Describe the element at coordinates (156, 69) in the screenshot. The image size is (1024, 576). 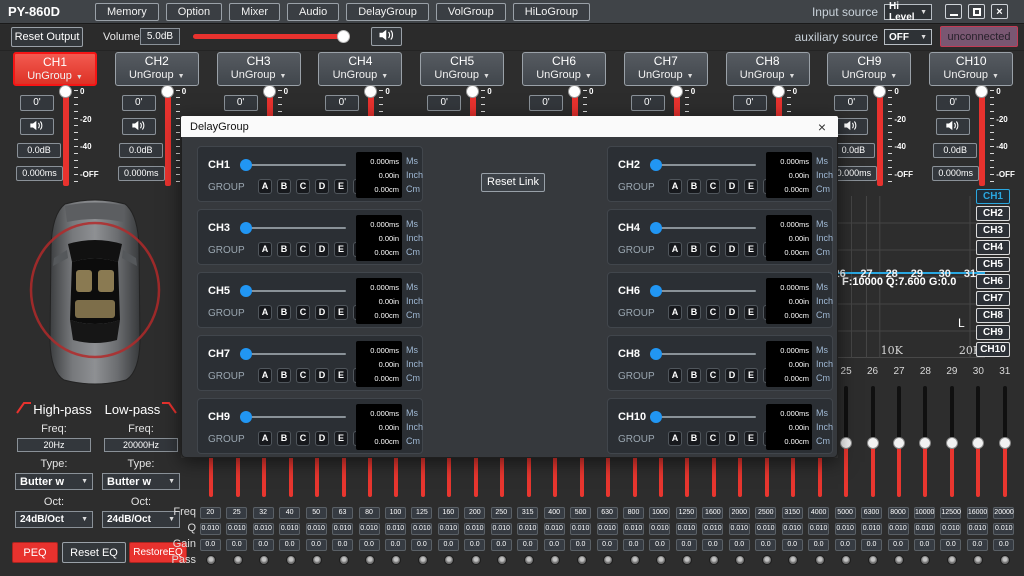
I see `channel-header-ch2: CH2 UnGroup ▼` at that location.